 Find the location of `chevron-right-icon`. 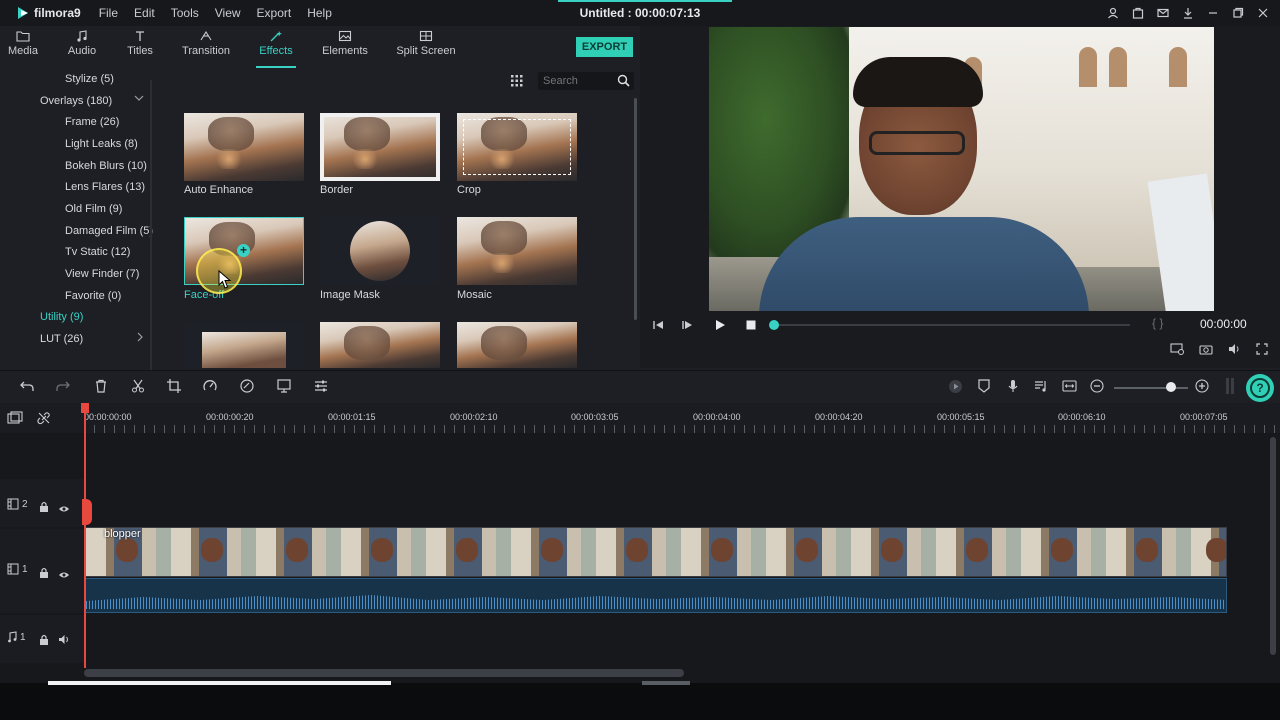

chevron-right-icon is located at coordinates (140, 338).